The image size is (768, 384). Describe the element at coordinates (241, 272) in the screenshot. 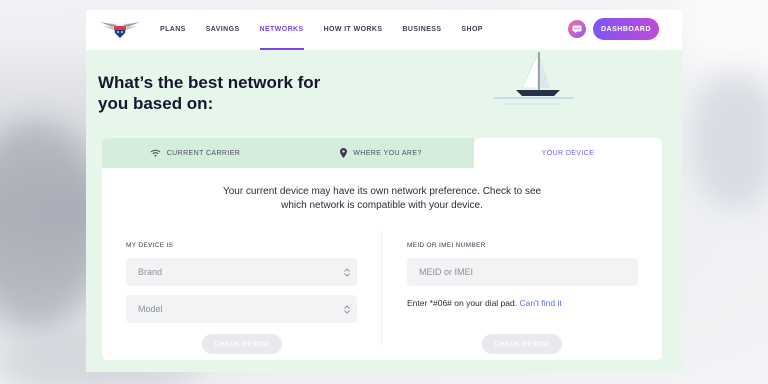

I see `brand-select: Brand` at that location.